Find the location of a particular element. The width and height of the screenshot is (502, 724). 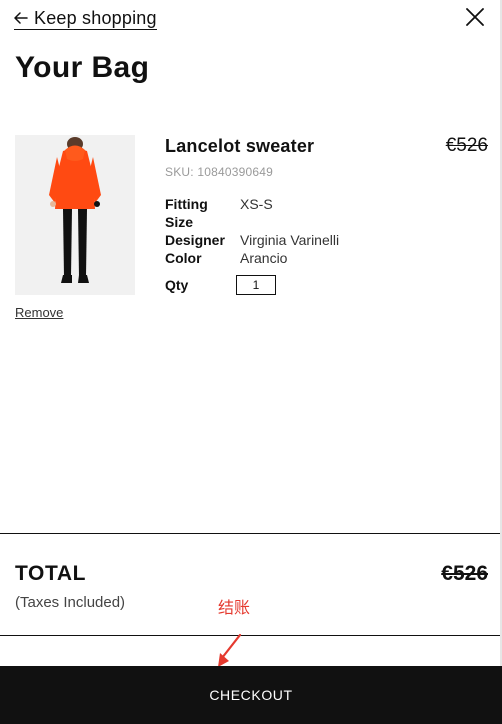

attr-row-color: Color Arancio is located at coordinates (270, 258).